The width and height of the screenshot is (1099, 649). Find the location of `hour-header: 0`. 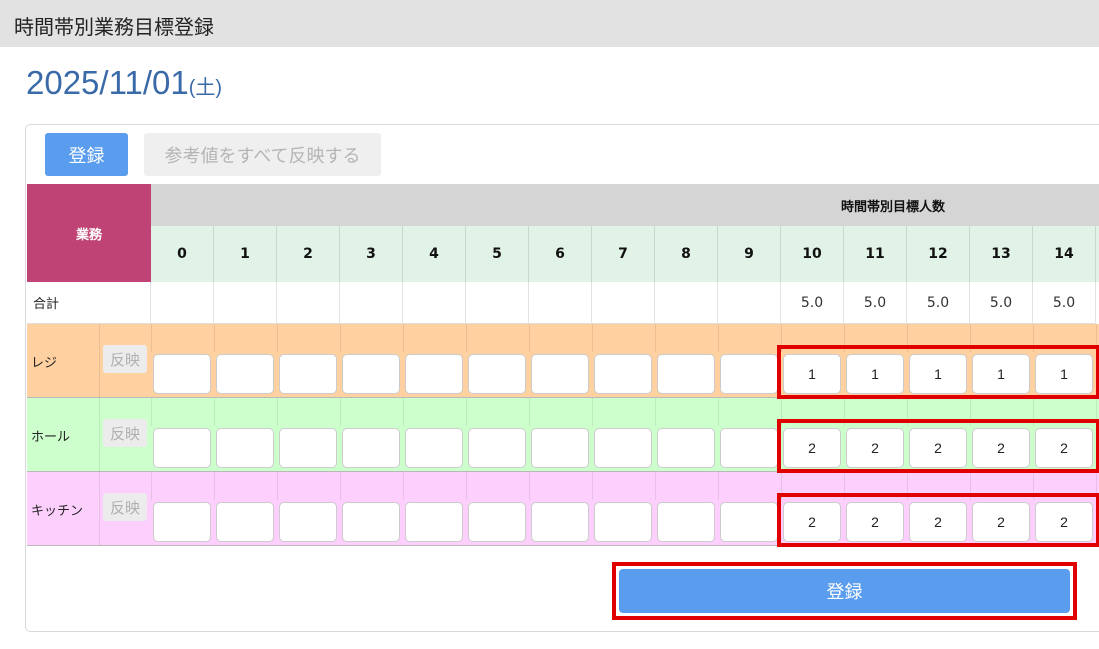

hour-header: 0 is located at coordinates (182, 254).